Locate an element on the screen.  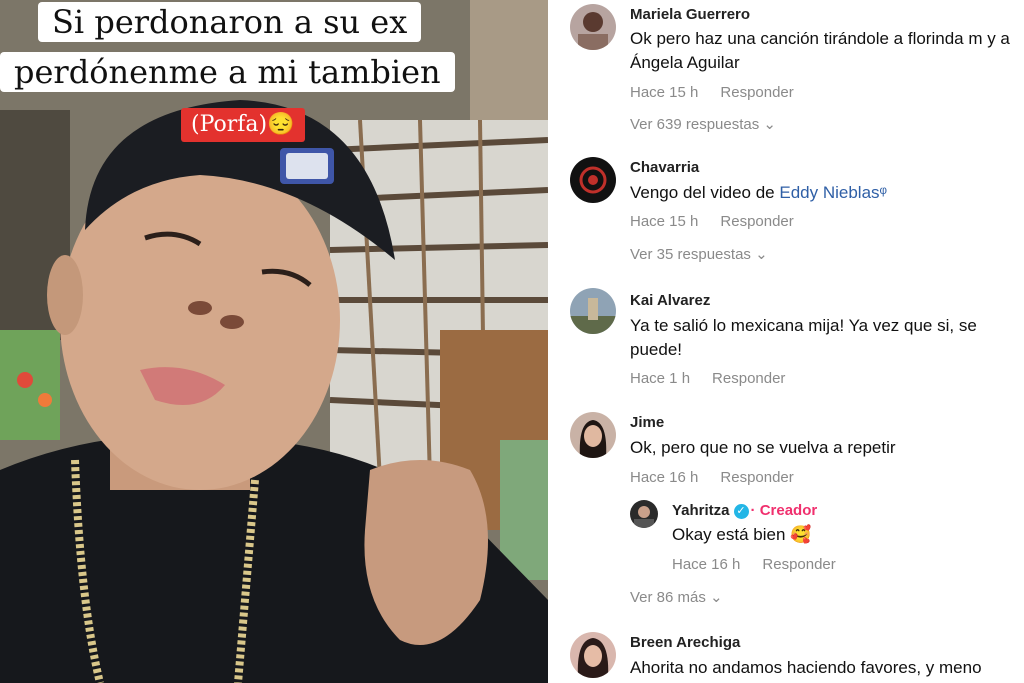
view-replies-button: Ver 639 respuestas ⌄ is located at coordinates (703, 124).